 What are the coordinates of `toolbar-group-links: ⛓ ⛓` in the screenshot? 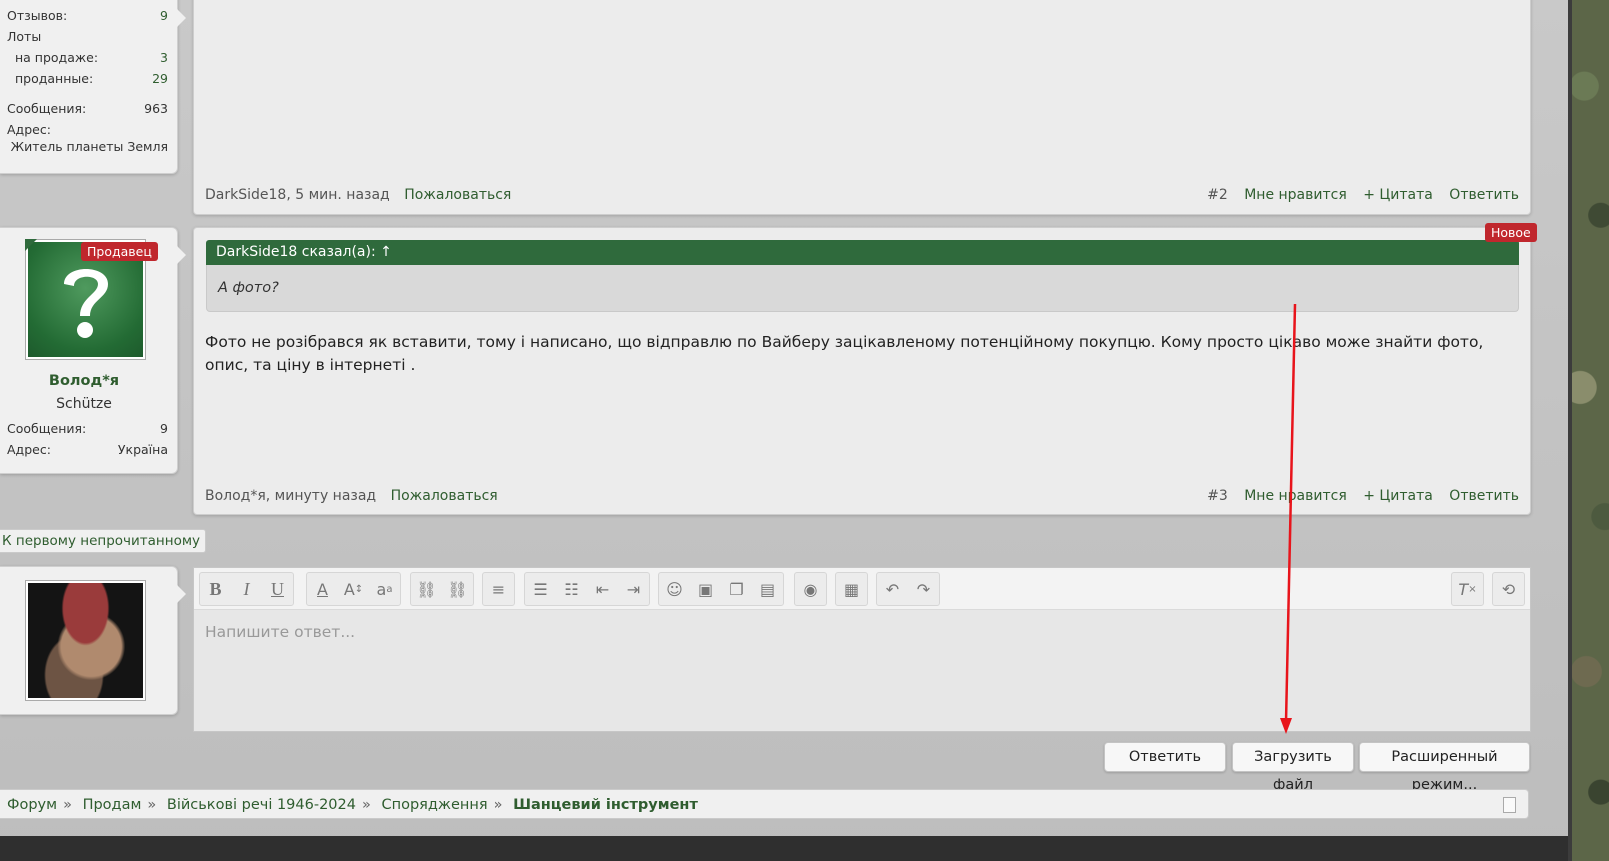 It's located at (442, 589).